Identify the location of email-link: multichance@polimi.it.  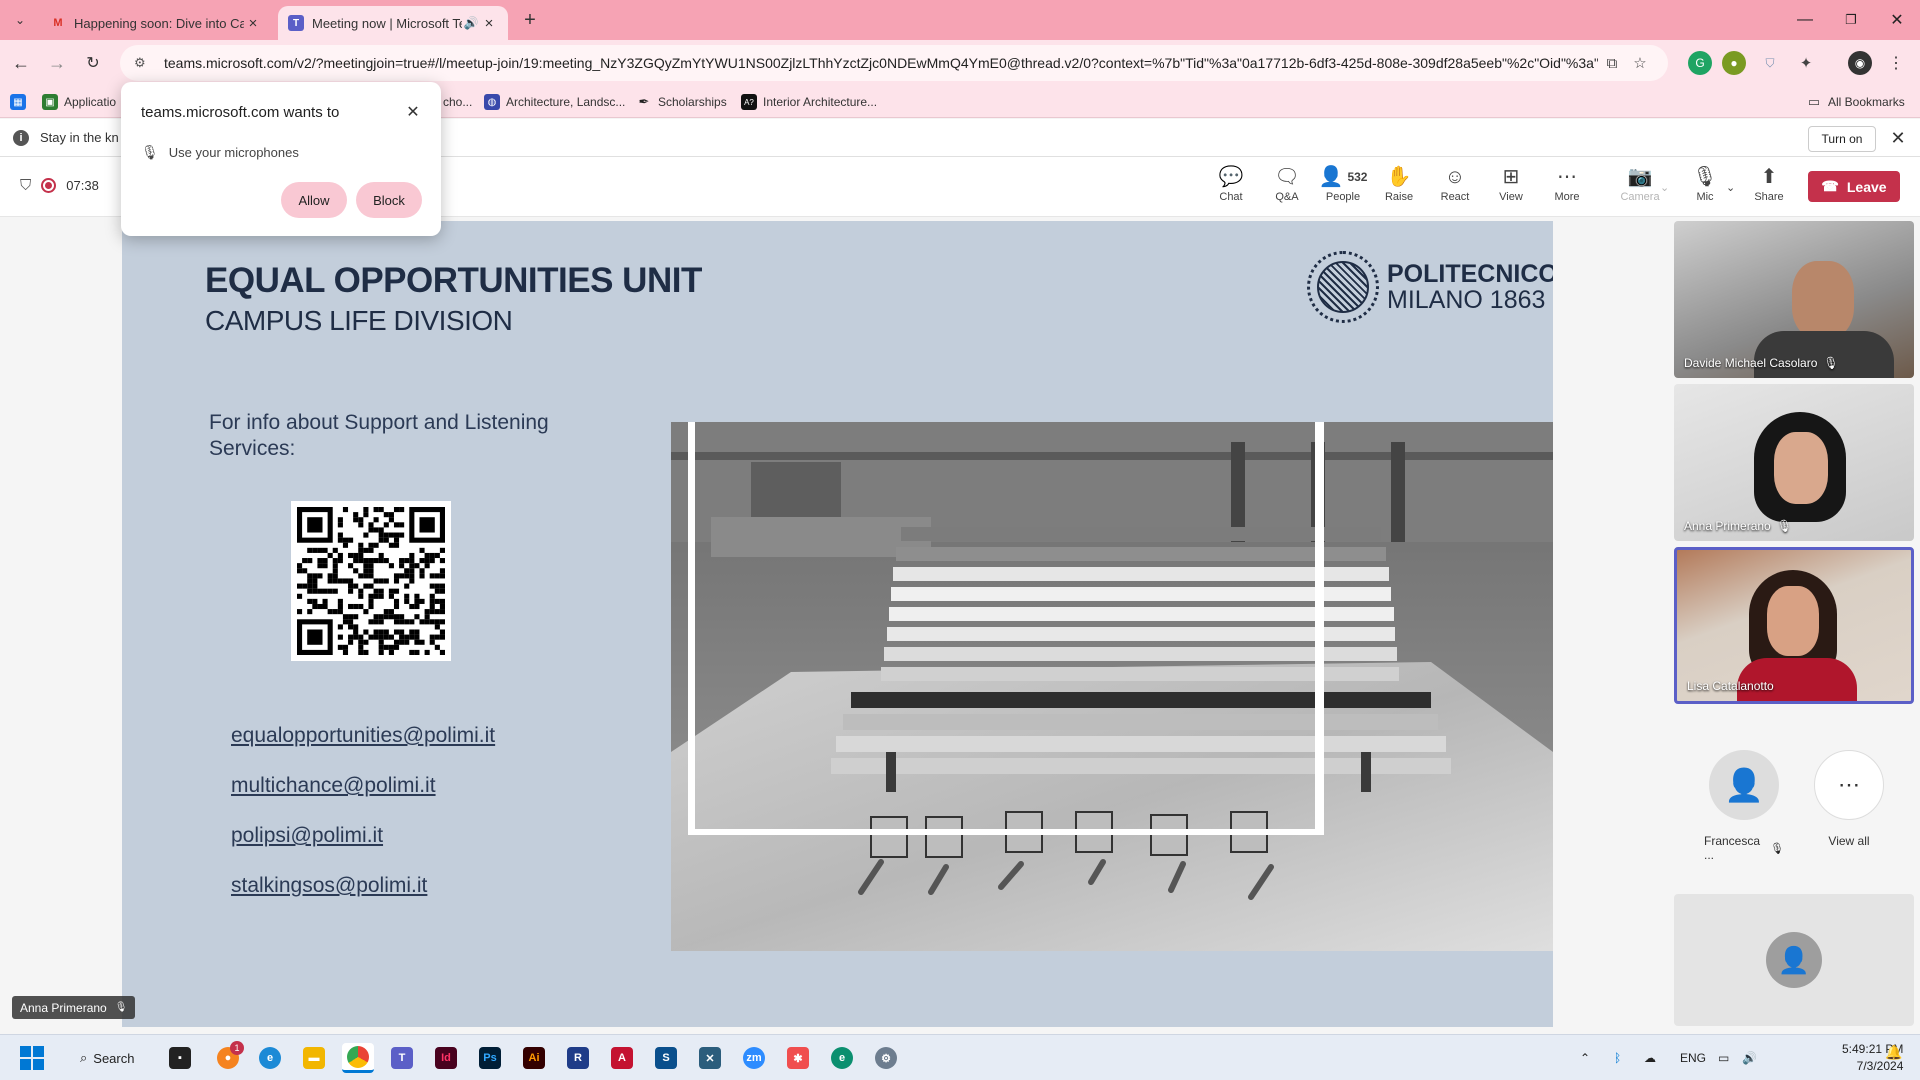
(333, 786).